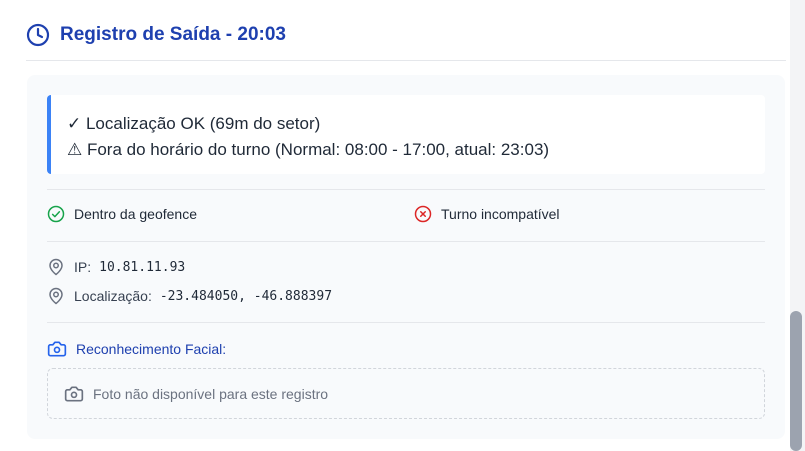 This screenshot has width=805, height=451. Describe the element at coordinates (211, 393) in the screenshot. I see `photo-unavailable-text: Foto não disponível para este registro` at that location.